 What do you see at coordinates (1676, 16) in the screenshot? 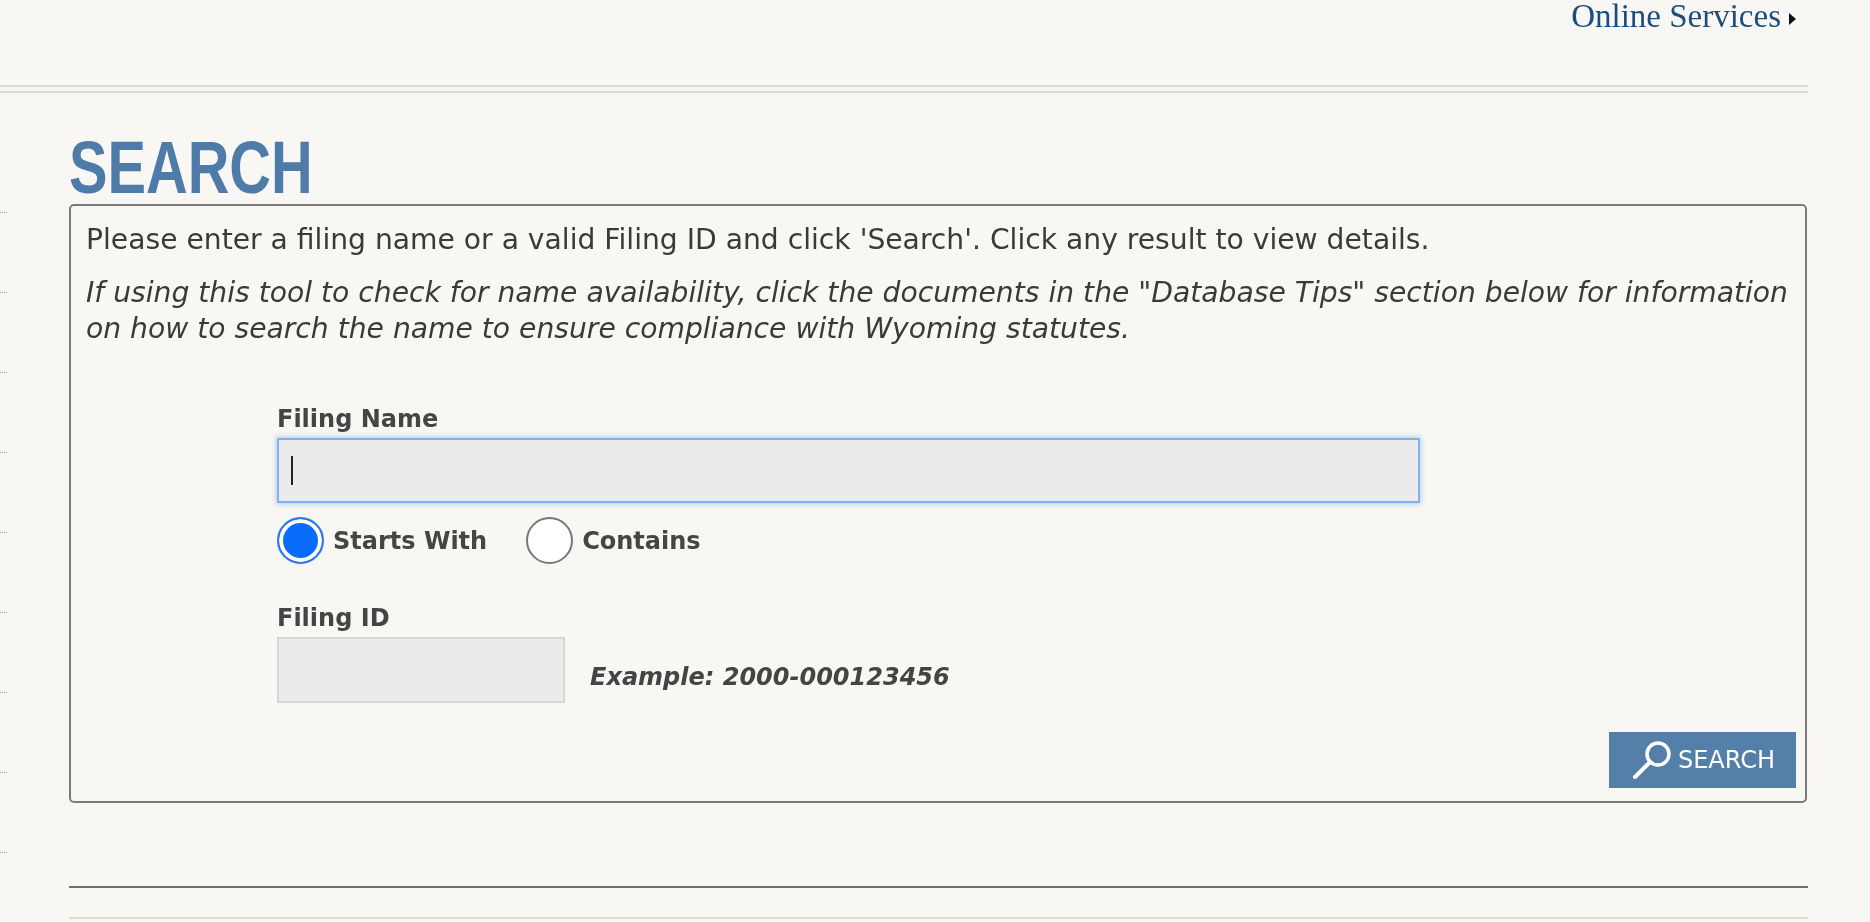
I see `online-services-link: Online Services` at bounding box center [1676, 16].